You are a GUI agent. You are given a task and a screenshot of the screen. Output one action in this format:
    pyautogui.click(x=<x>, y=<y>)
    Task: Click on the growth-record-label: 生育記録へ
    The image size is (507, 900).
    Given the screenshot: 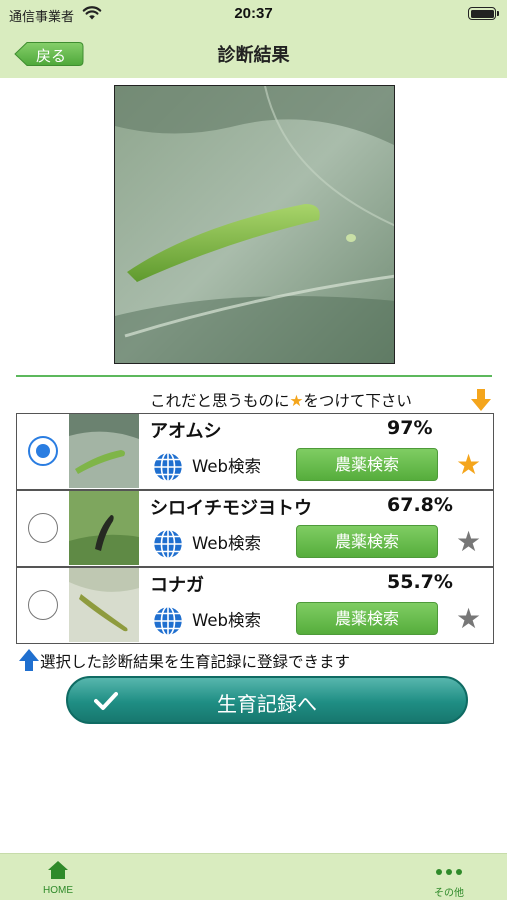 What is the action you would take?
    pyautogui.click(x=267, y=704)
    